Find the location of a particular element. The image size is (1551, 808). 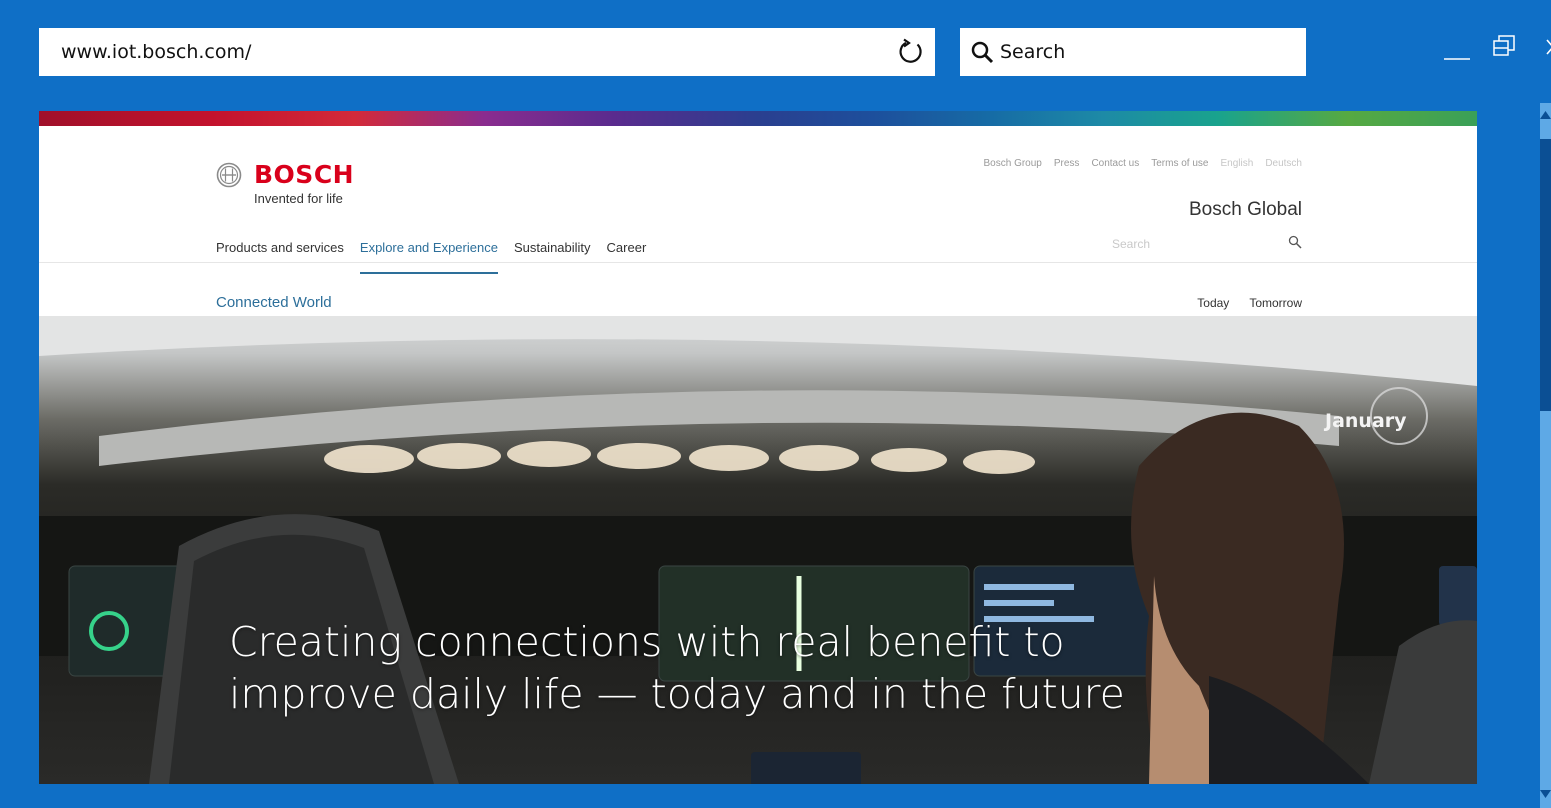

site-title: Bosch Global is located at coordinates (1245, 209).